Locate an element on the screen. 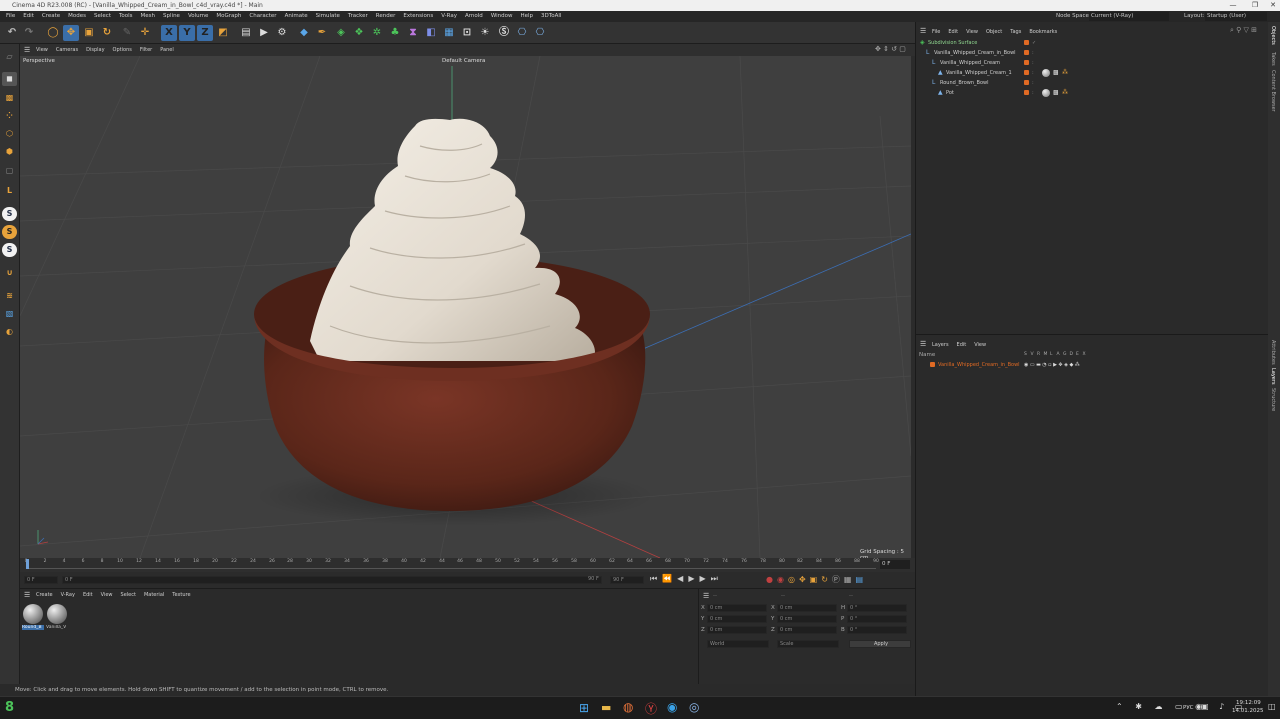 The width and height of the screenshot is (1280, 719). material-menu-view: View is located at coordinates (107, 595).